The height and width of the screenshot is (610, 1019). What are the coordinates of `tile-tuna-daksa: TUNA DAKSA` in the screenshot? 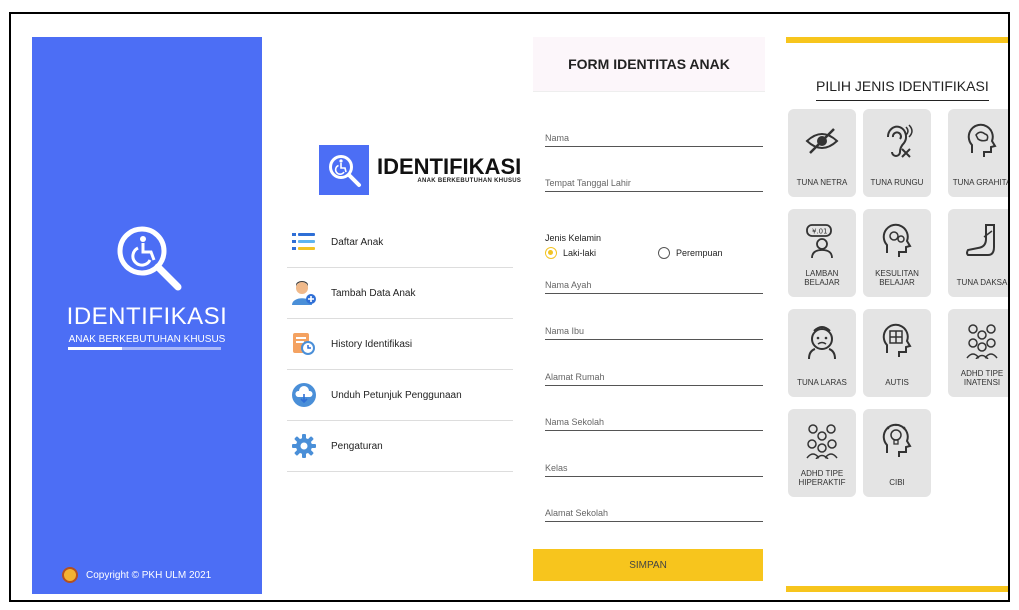 It's located at (978, 253).